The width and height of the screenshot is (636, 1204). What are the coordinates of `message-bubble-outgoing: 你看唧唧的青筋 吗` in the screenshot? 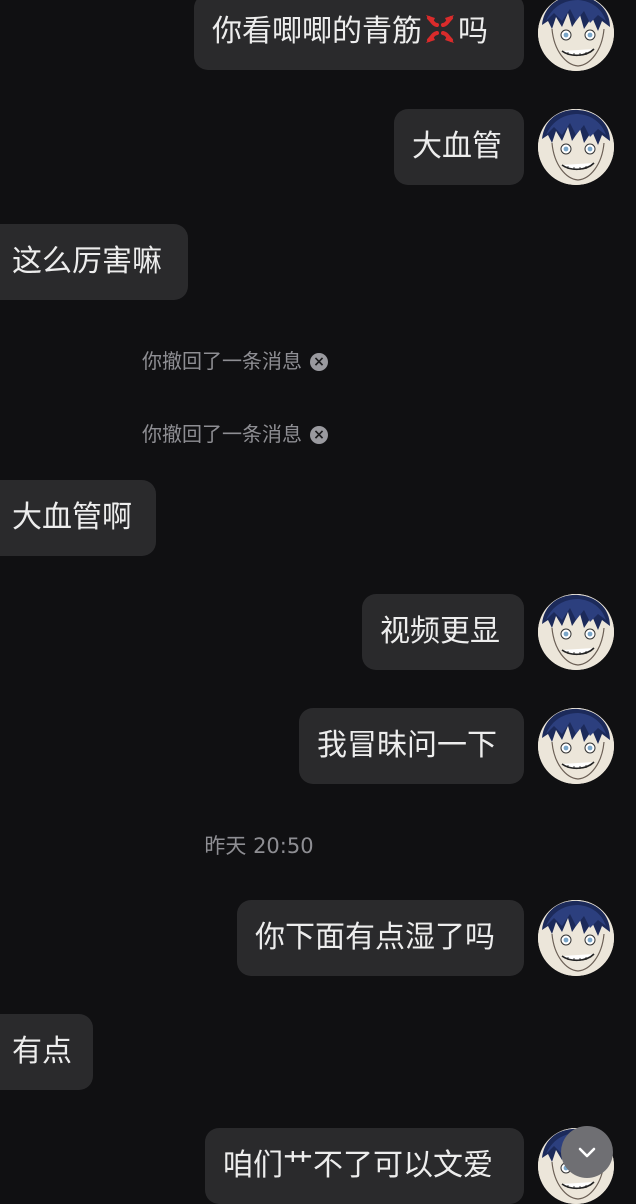 It's located at (359, 35).